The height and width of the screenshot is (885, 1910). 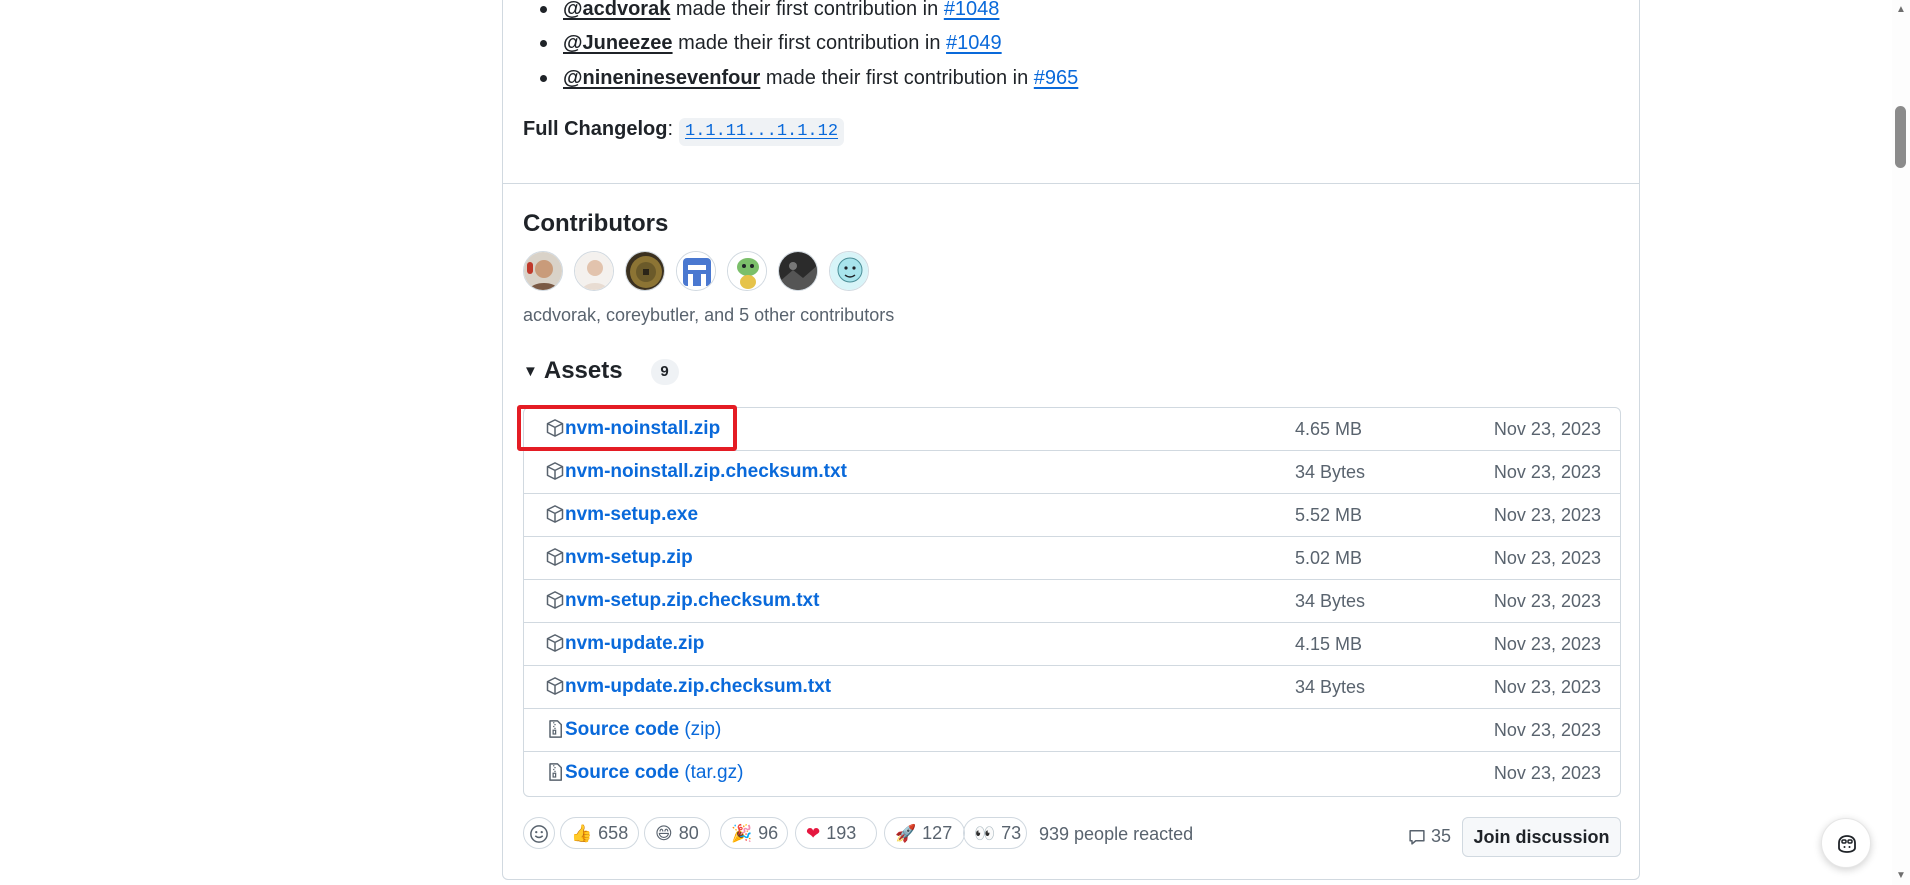 I want to click on assets-count-badge: 9, so click(x=664, y=371).